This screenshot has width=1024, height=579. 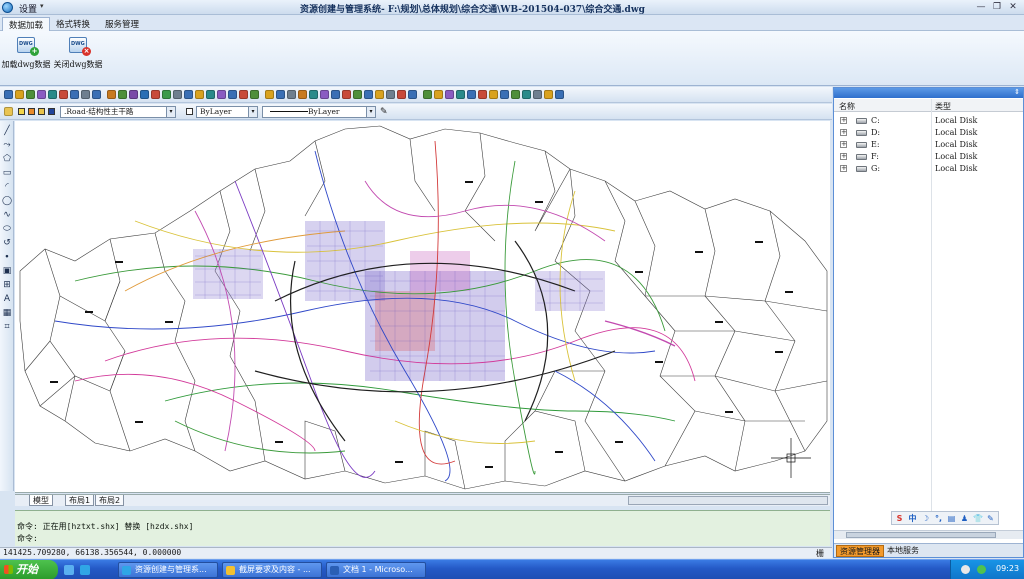 What do you see at coordinates (925, 518) in the screenshot?
I see `ime-tool-icon: ☽` at bounding box center [925, 518].